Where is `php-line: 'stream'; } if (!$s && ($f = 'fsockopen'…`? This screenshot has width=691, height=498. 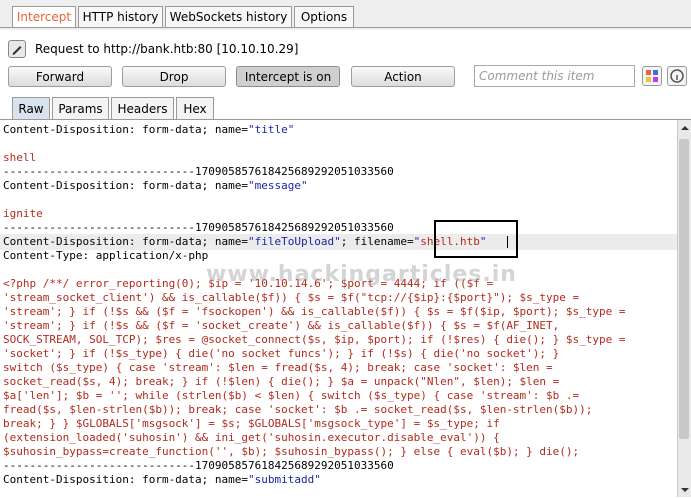 php-line: 'stream'; } if (!$s && ($f = 'fsockopen'… is located at coordinates (314, 311).